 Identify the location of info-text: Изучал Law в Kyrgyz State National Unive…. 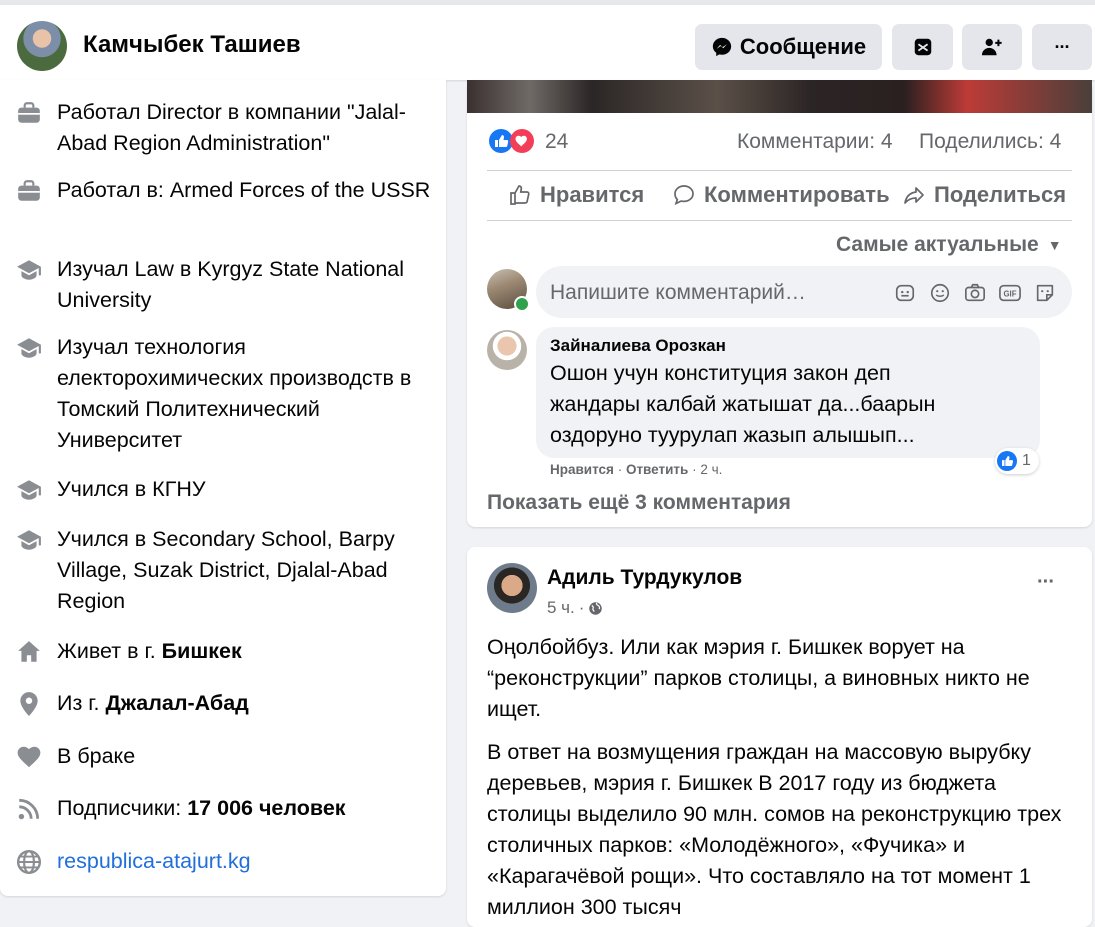
(231, 284).